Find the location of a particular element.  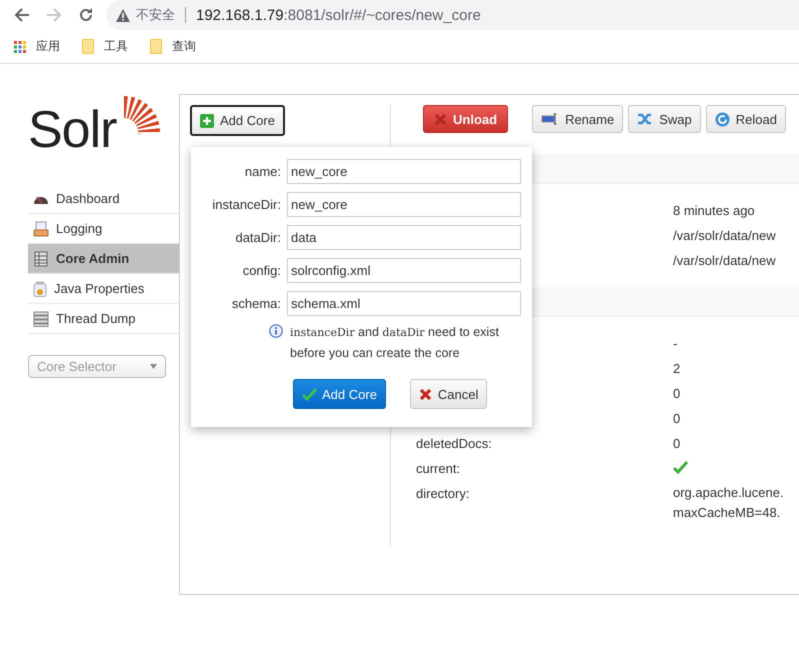

field-value: maxCacheMB=48. is located at coordinates (727, 513).